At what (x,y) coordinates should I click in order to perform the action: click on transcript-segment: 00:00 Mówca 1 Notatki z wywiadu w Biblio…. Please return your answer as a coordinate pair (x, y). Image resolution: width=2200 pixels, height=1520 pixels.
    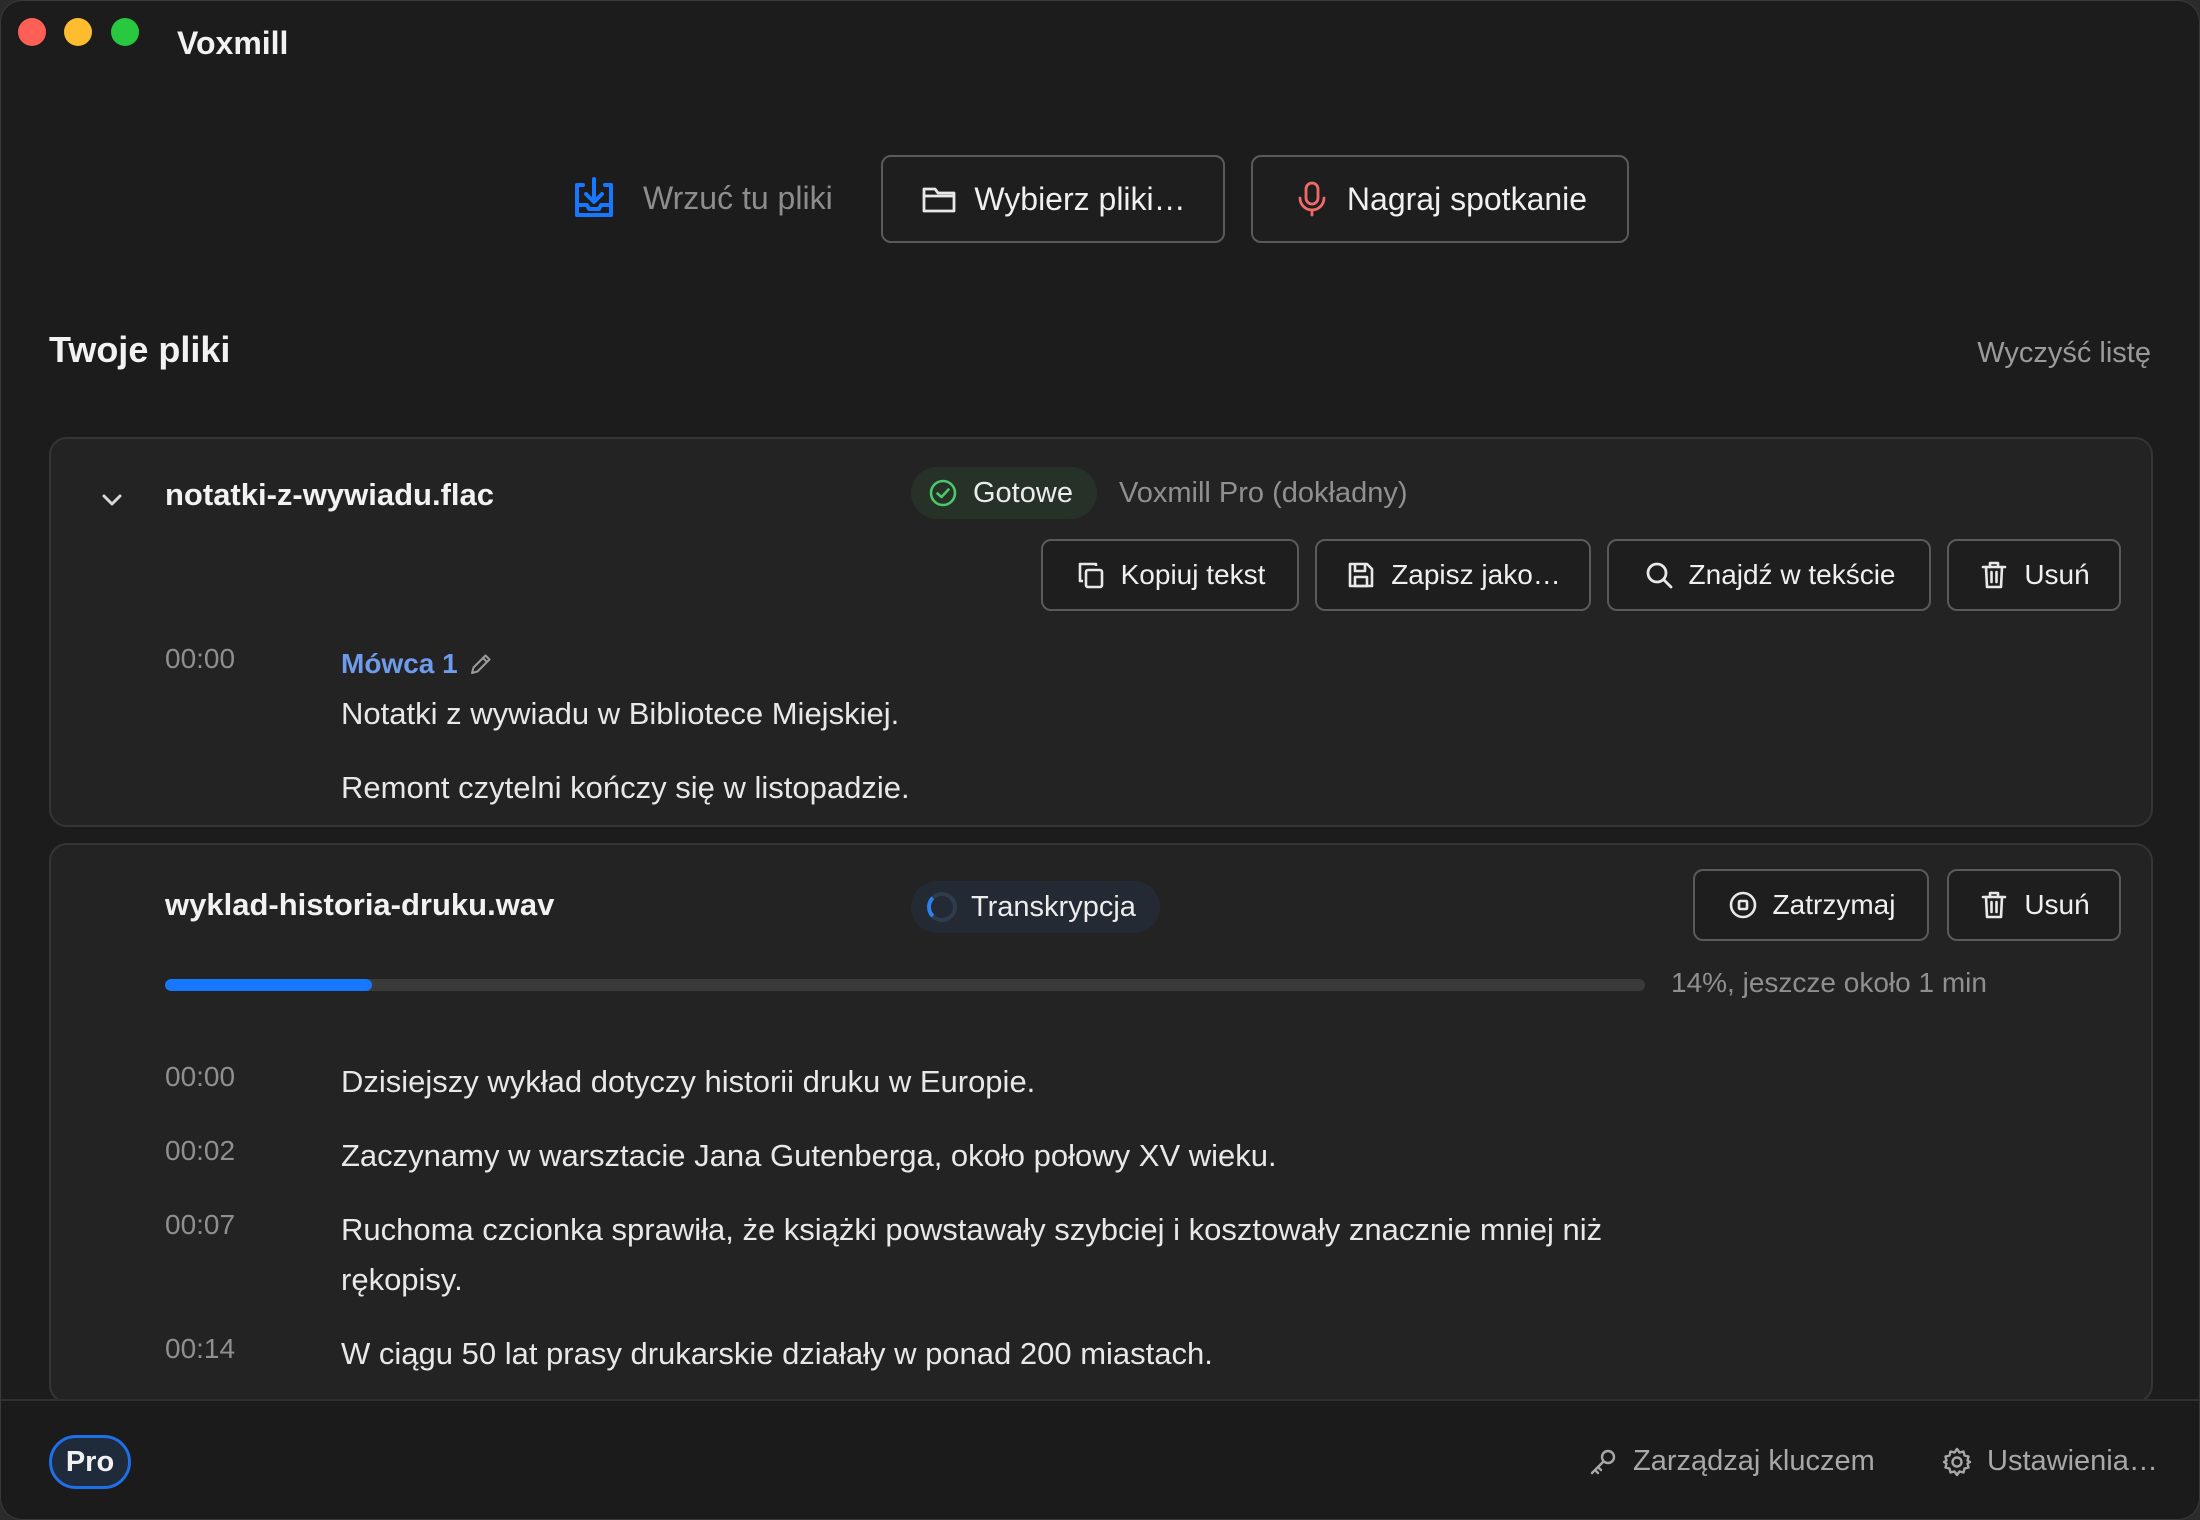
    Looking at the image, I should click on (915, 722).